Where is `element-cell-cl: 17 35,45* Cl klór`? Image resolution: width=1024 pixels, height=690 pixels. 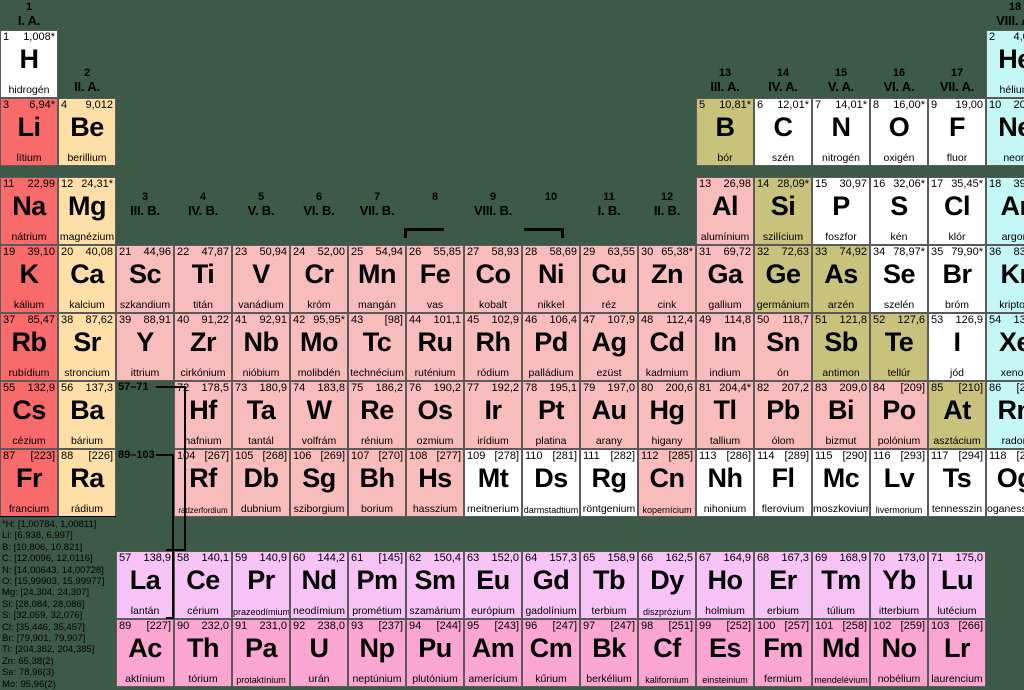
element-cell-cl: 17 35,45* Cl klór is located at coordinates (957, 211).